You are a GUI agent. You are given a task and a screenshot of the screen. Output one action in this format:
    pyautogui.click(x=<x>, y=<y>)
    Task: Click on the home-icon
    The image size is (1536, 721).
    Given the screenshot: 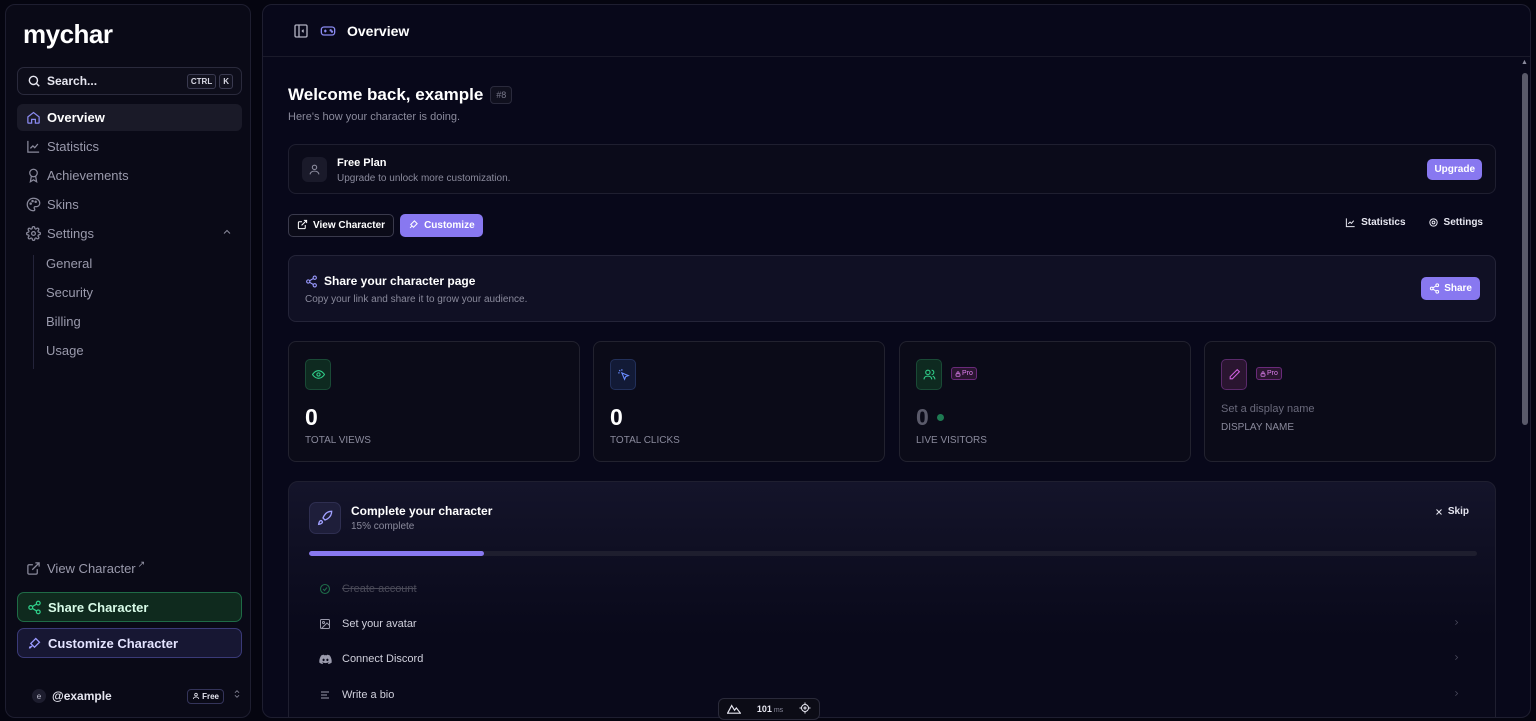 What is the action you would take?
    pyautogui.click(x=33, y=117)
    